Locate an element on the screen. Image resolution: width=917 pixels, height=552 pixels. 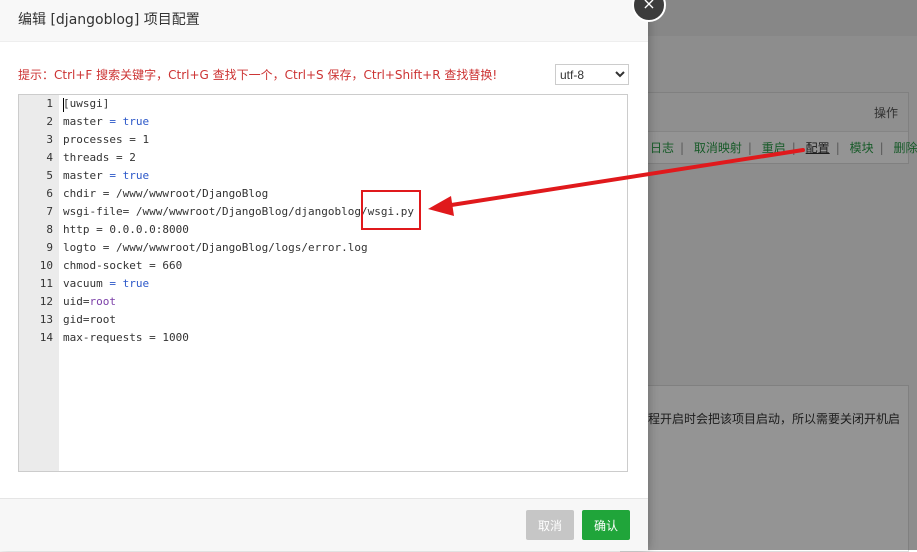
line-number: 1 is located at coordinates (49, 103).